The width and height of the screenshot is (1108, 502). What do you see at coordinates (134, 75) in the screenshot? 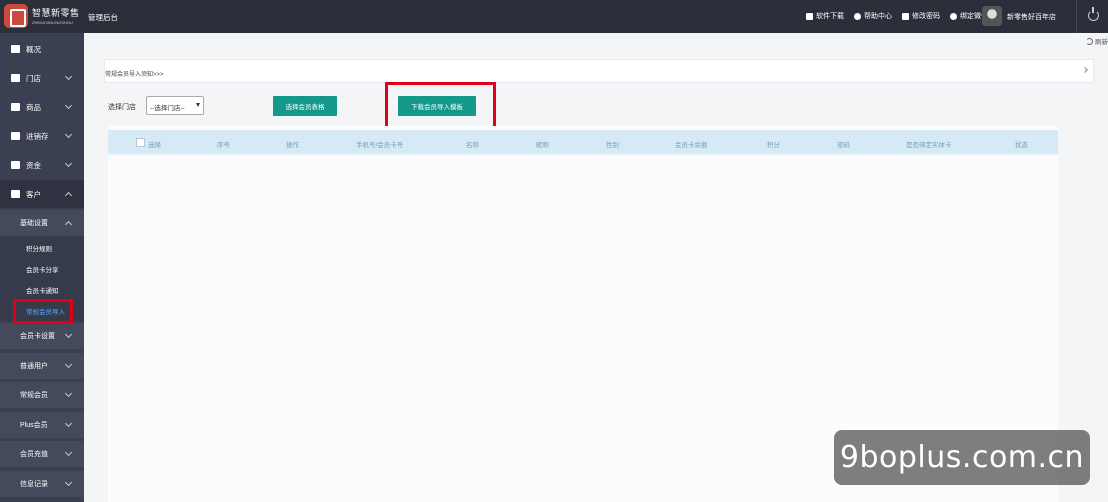
I see `import-notice-text: 常规会员导入须知>>>` at bounding box center [134, 75].